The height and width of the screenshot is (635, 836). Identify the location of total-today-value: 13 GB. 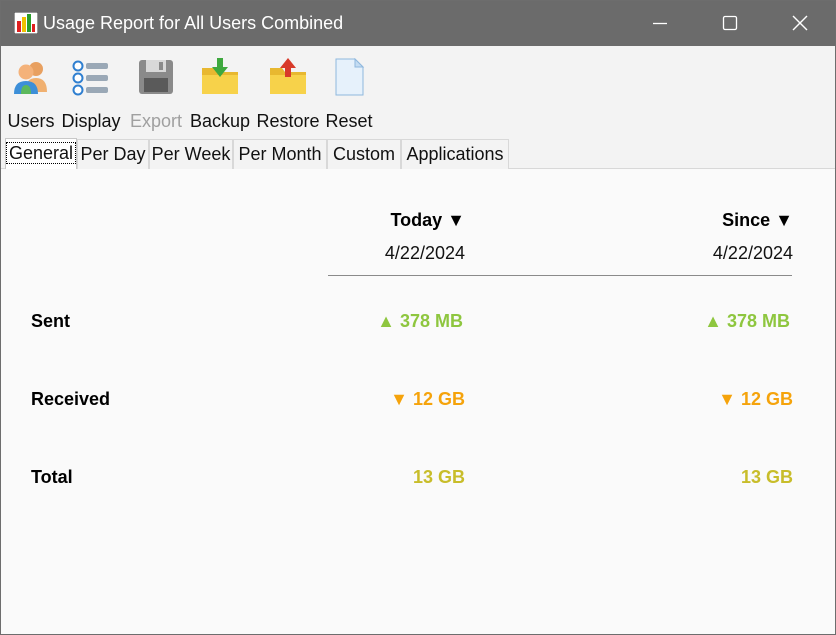
(438, 477).